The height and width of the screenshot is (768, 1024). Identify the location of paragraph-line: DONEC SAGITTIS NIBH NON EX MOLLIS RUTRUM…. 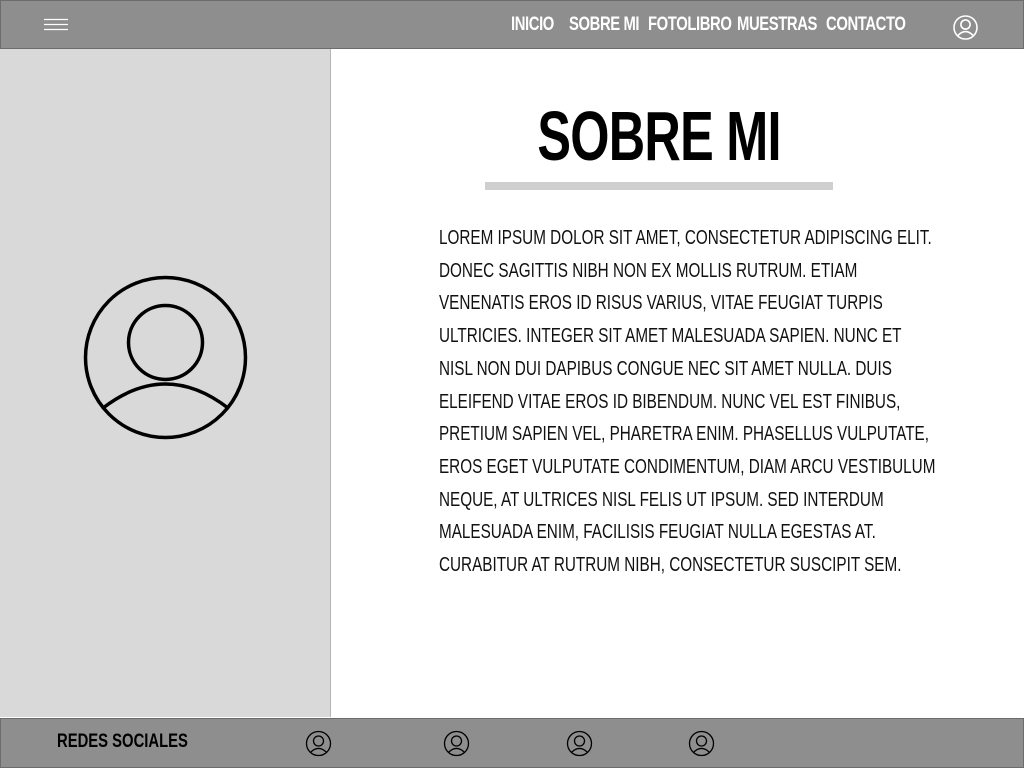
(648, 270).